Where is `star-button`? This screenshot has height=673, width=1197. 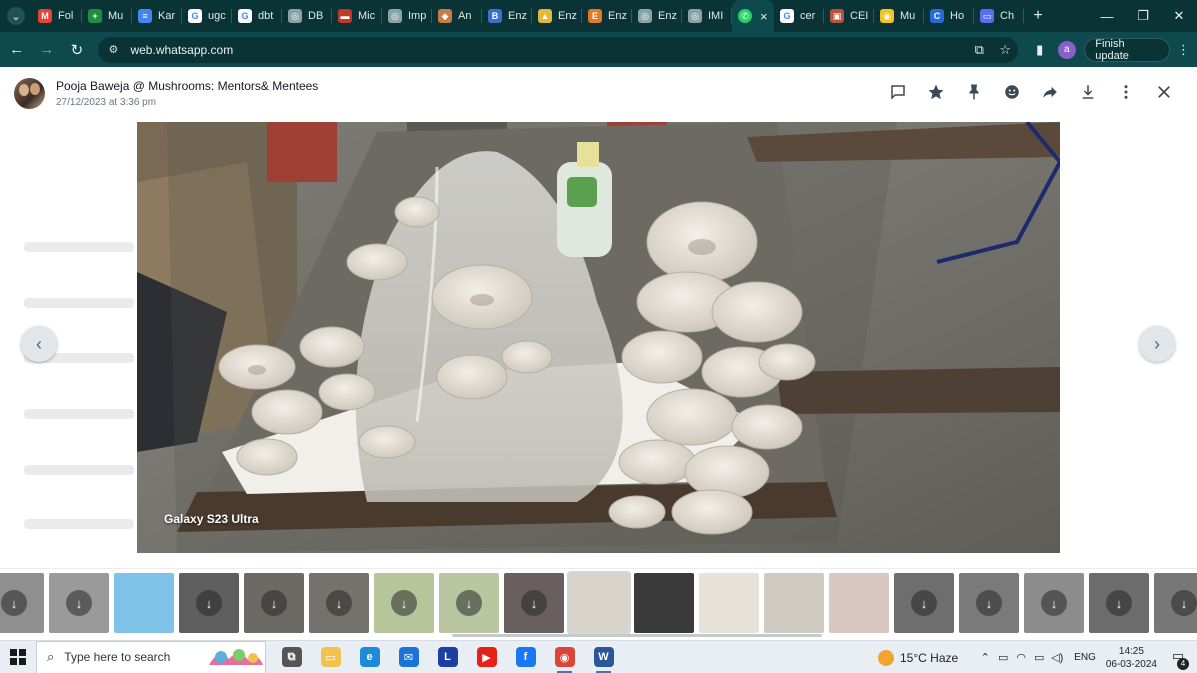
star-button is located at coordinates (936, 92).